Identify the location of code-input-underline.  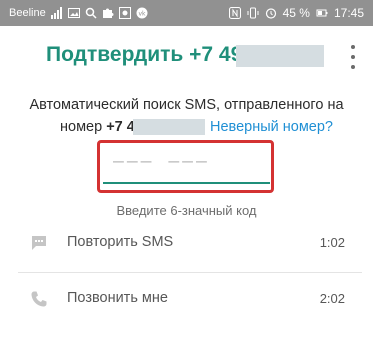
(186, 183).